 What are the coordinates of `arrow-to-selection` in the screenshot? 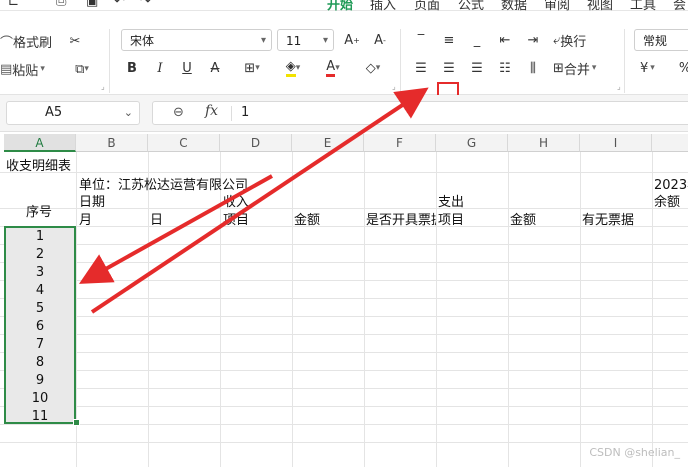 It's located at (176, 229).